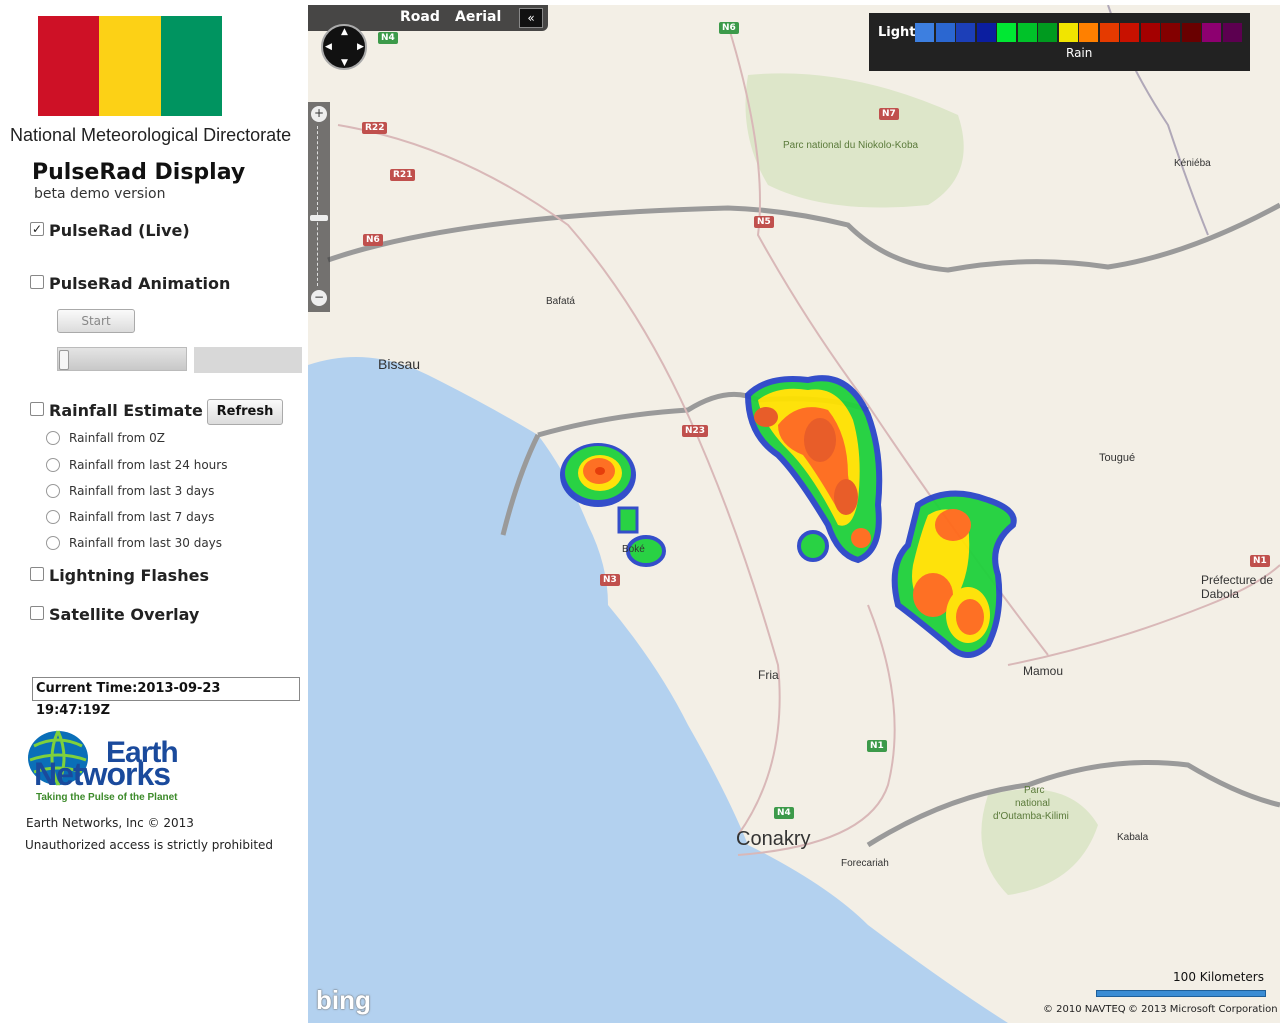 This screenshot has width=1280, height=1023. I want to click on place-prefecture: Préfecture de, so click(1237, 580).